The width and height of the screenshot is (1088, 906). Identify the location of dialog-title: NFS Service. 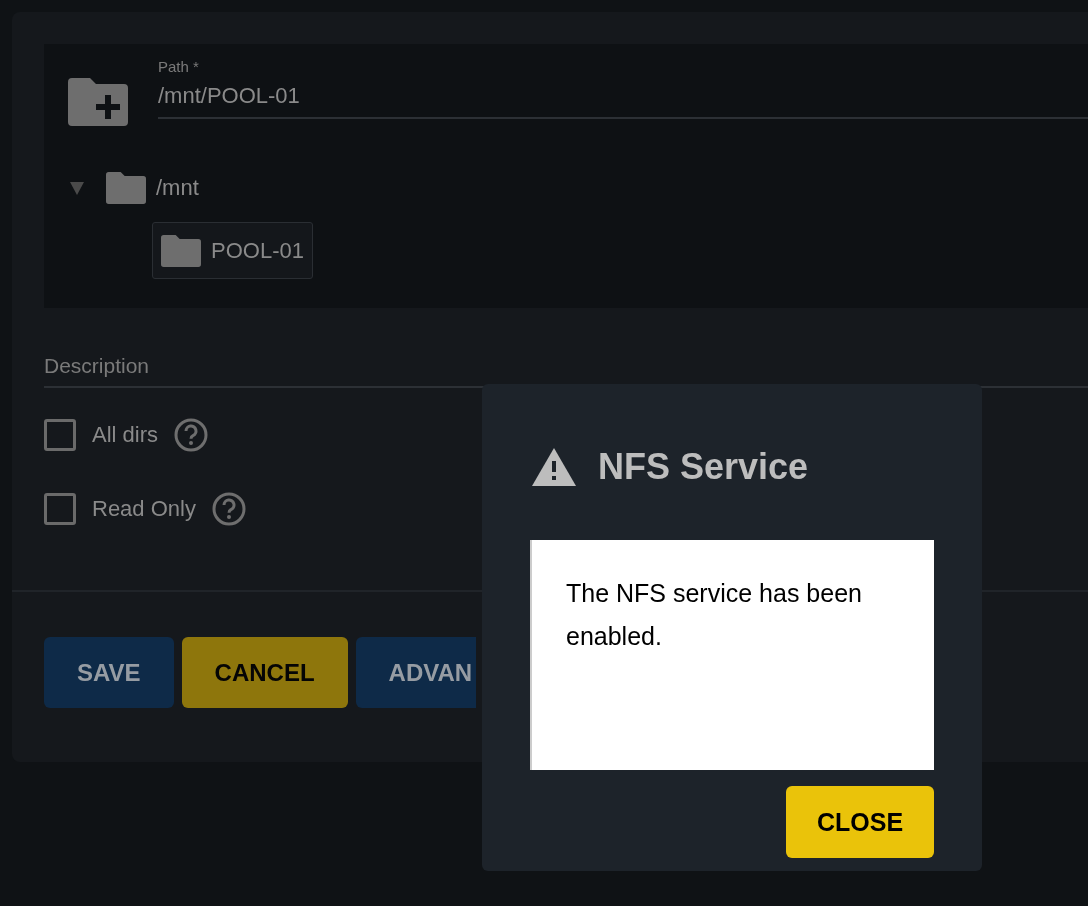
(703, 467).